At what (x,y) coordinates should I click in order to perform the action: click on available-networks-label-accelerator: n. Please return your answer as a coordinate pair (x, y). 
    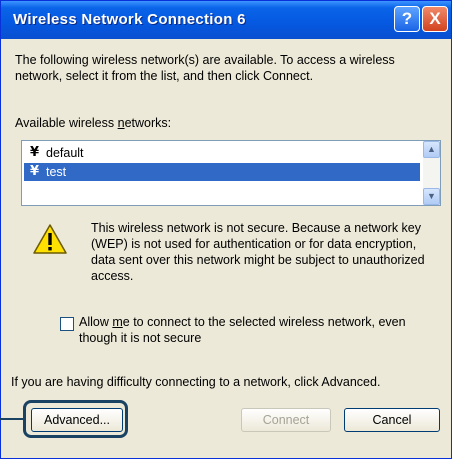
    Looking at the image, I should click on (121, 123).